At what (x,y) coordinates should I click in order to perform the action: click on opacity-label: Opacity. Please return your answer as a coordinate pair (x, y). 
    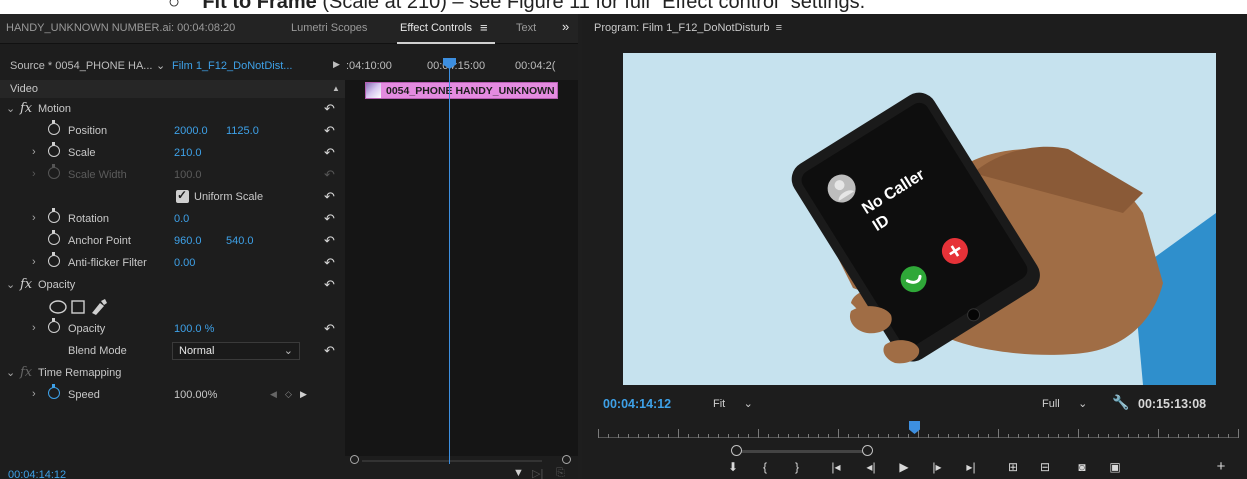
    Looking at the image, I should click on (87, 329).